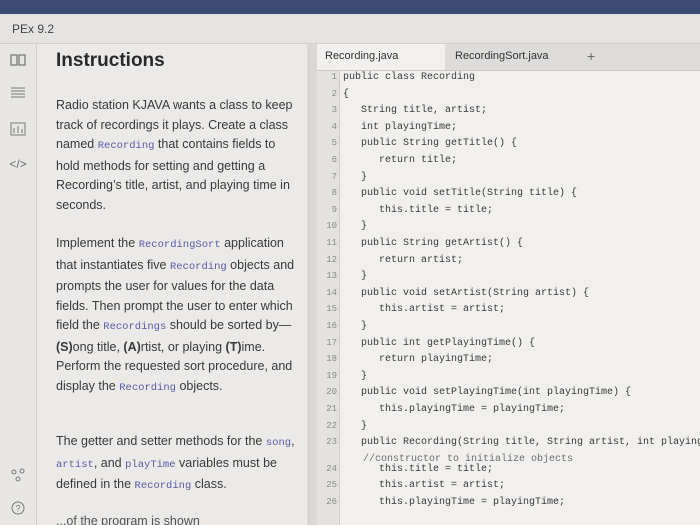  Describe the element at coordinates (433, 243) in the screenshot. I see `code-line: public String getArtist() {` at that location.